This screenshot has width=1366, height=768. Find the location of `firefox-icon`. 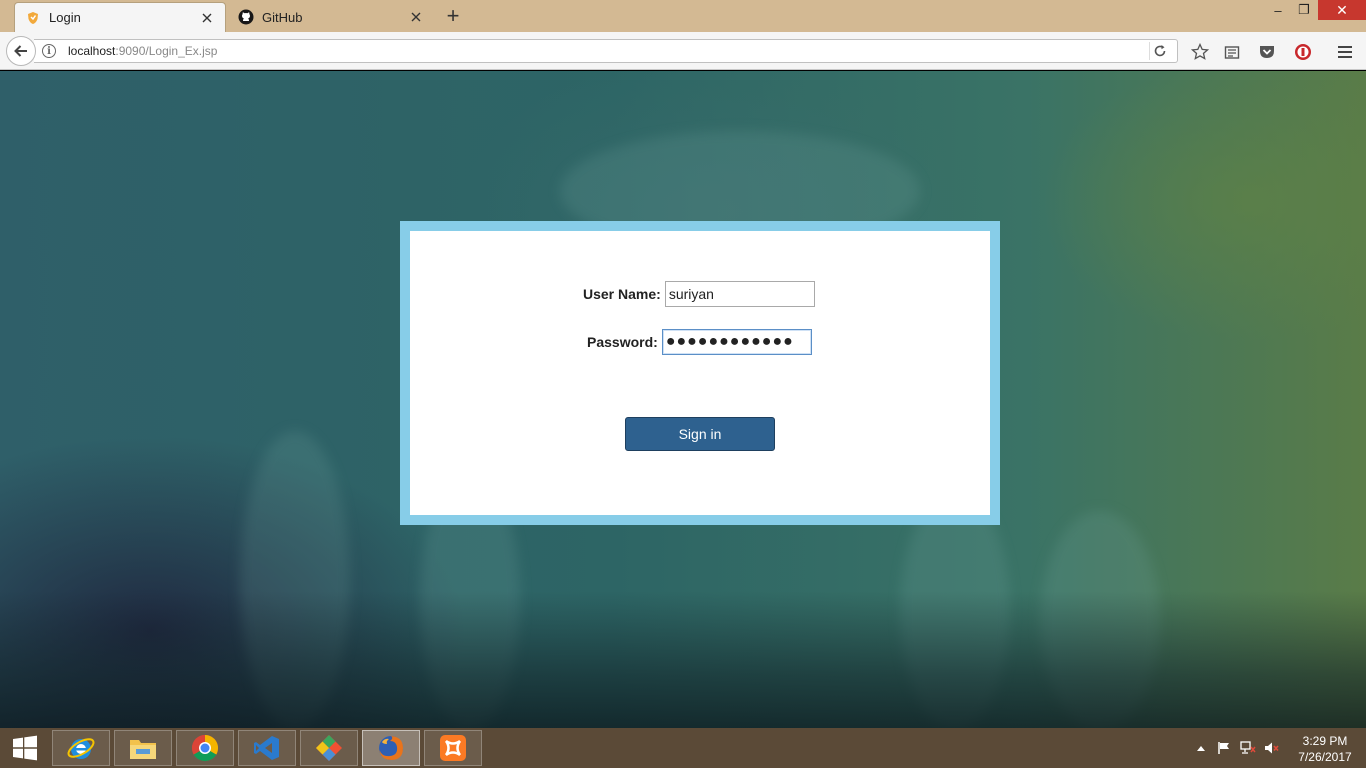

firefox-icon is located at coordinates (391, 748).